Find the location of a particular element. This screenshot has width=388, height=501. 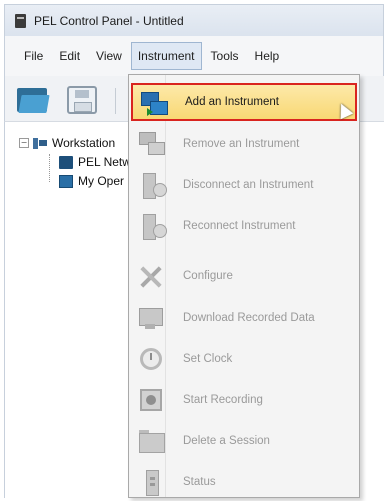

instrument-icon is located at coordinates (66, 181).